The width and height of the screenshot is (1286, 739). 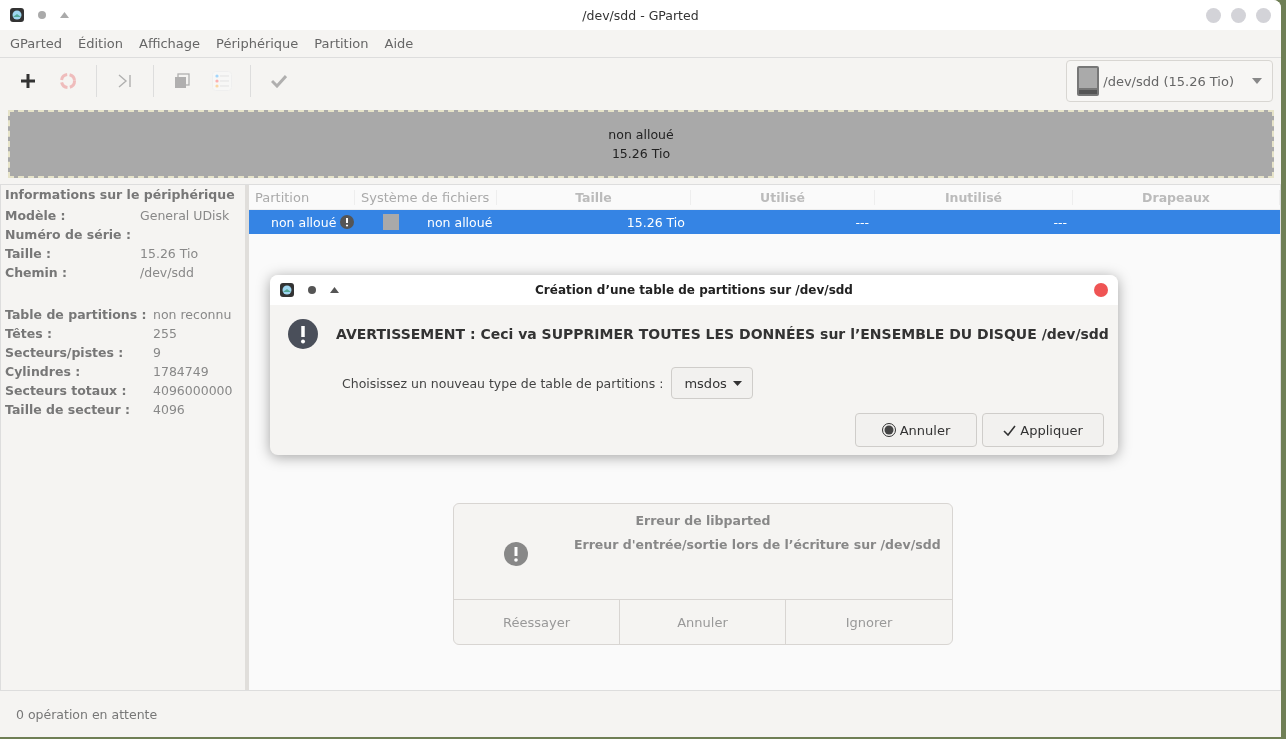 What do you see at coordinates (29, 254) in the screenshot?
I see `info-label: Taille :` at bounding box center [29, 254].